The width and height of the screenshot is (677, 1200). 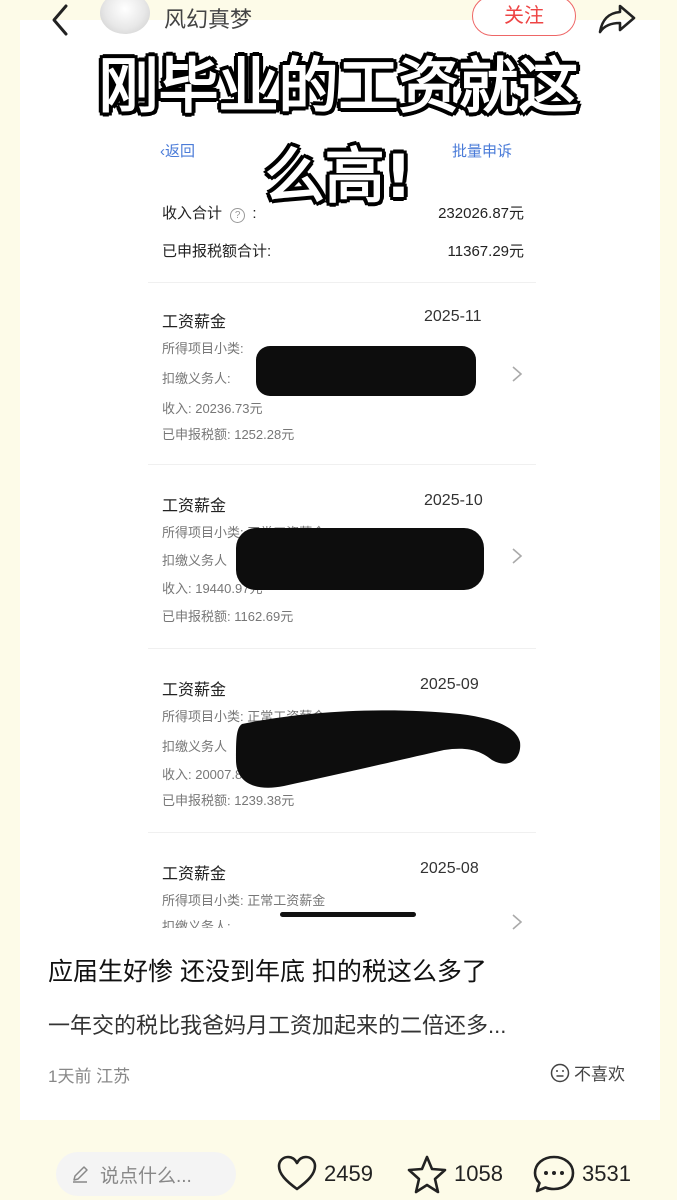 I want to click on back-button, so click(x=60, y=20).